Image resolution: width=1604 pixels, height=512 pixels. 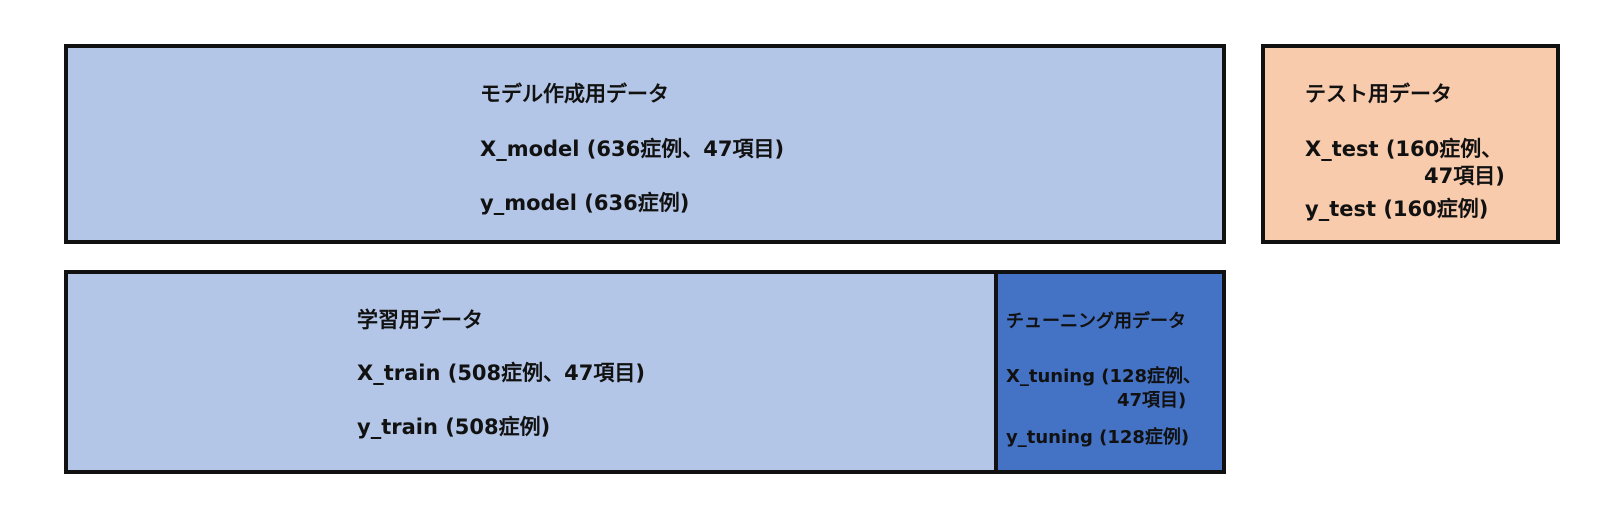 I want to click on y-model-label: y_model (636症例), so click(x=585, y=203).